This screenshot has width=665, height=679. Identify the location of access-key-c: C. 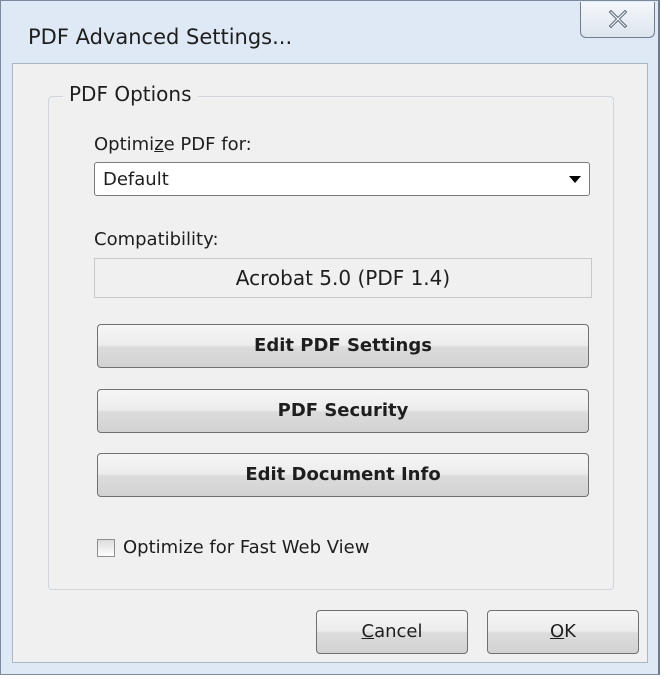
(368, 631).